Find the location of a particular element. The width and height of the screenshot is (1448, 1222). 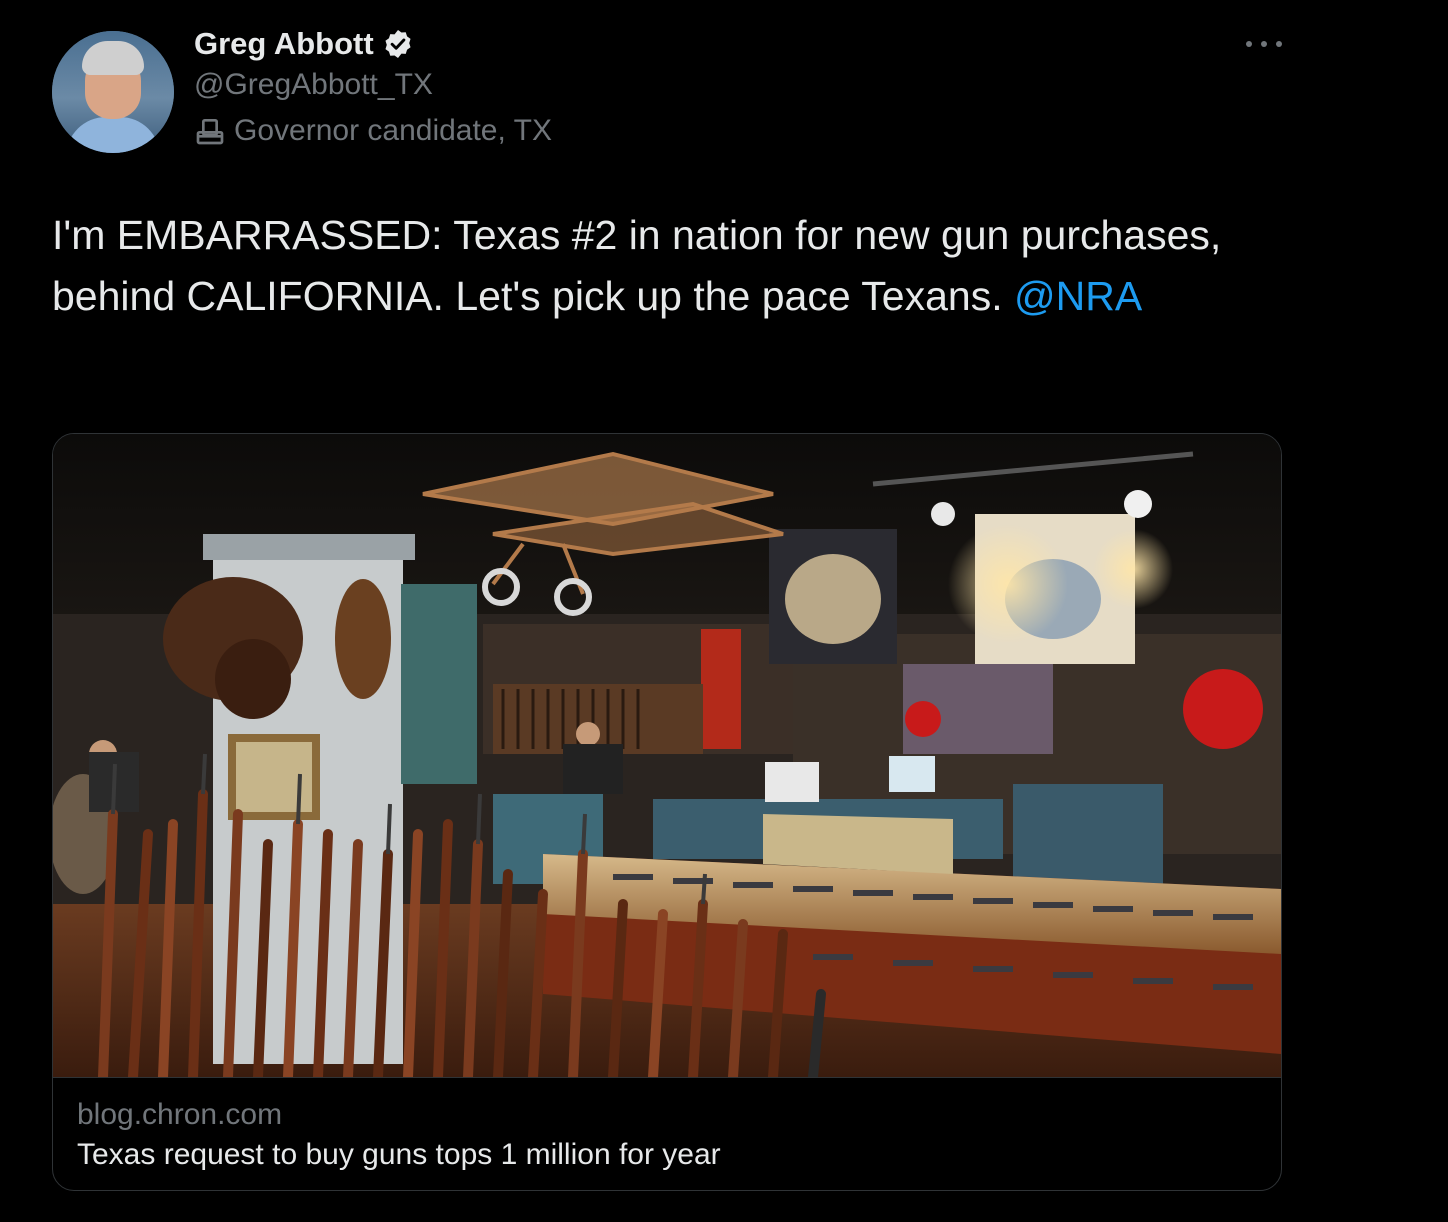

mention-link: @NRA is located at coordinates (1078, 296).